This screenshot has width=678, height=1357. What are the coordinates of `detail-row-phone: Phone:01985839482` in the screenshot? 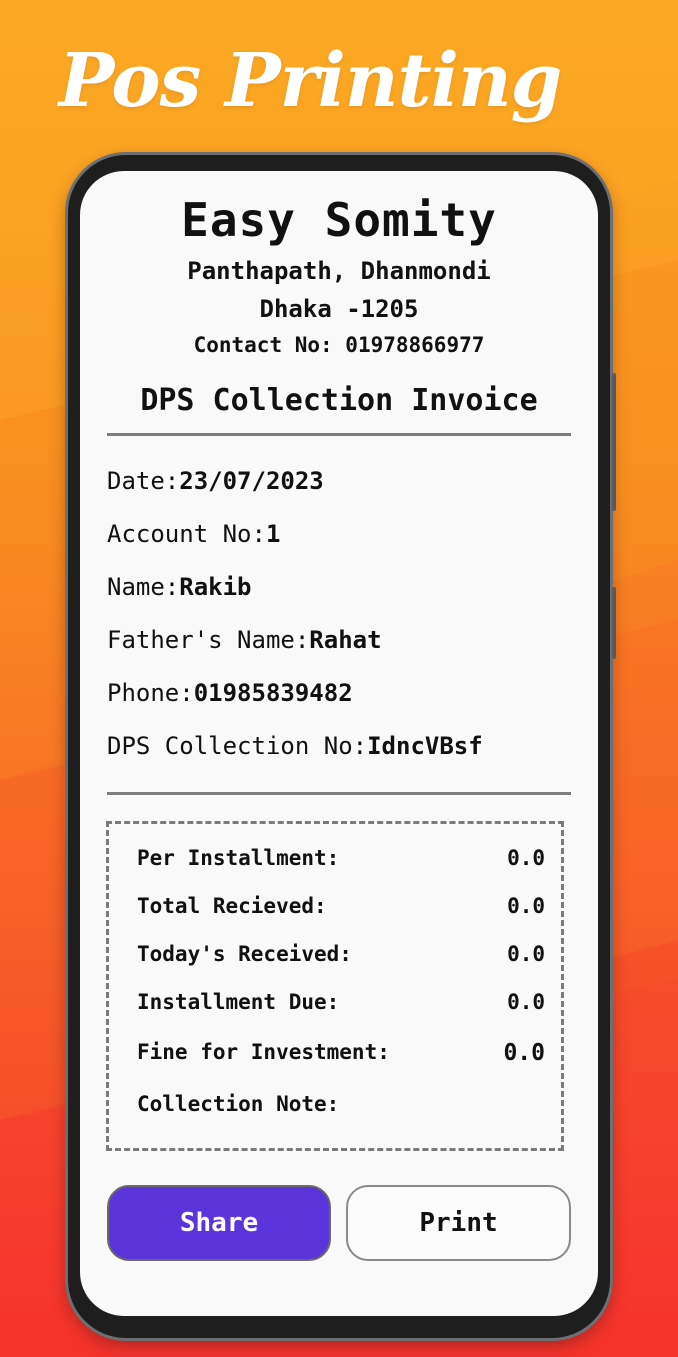 It's located at (230, 693).